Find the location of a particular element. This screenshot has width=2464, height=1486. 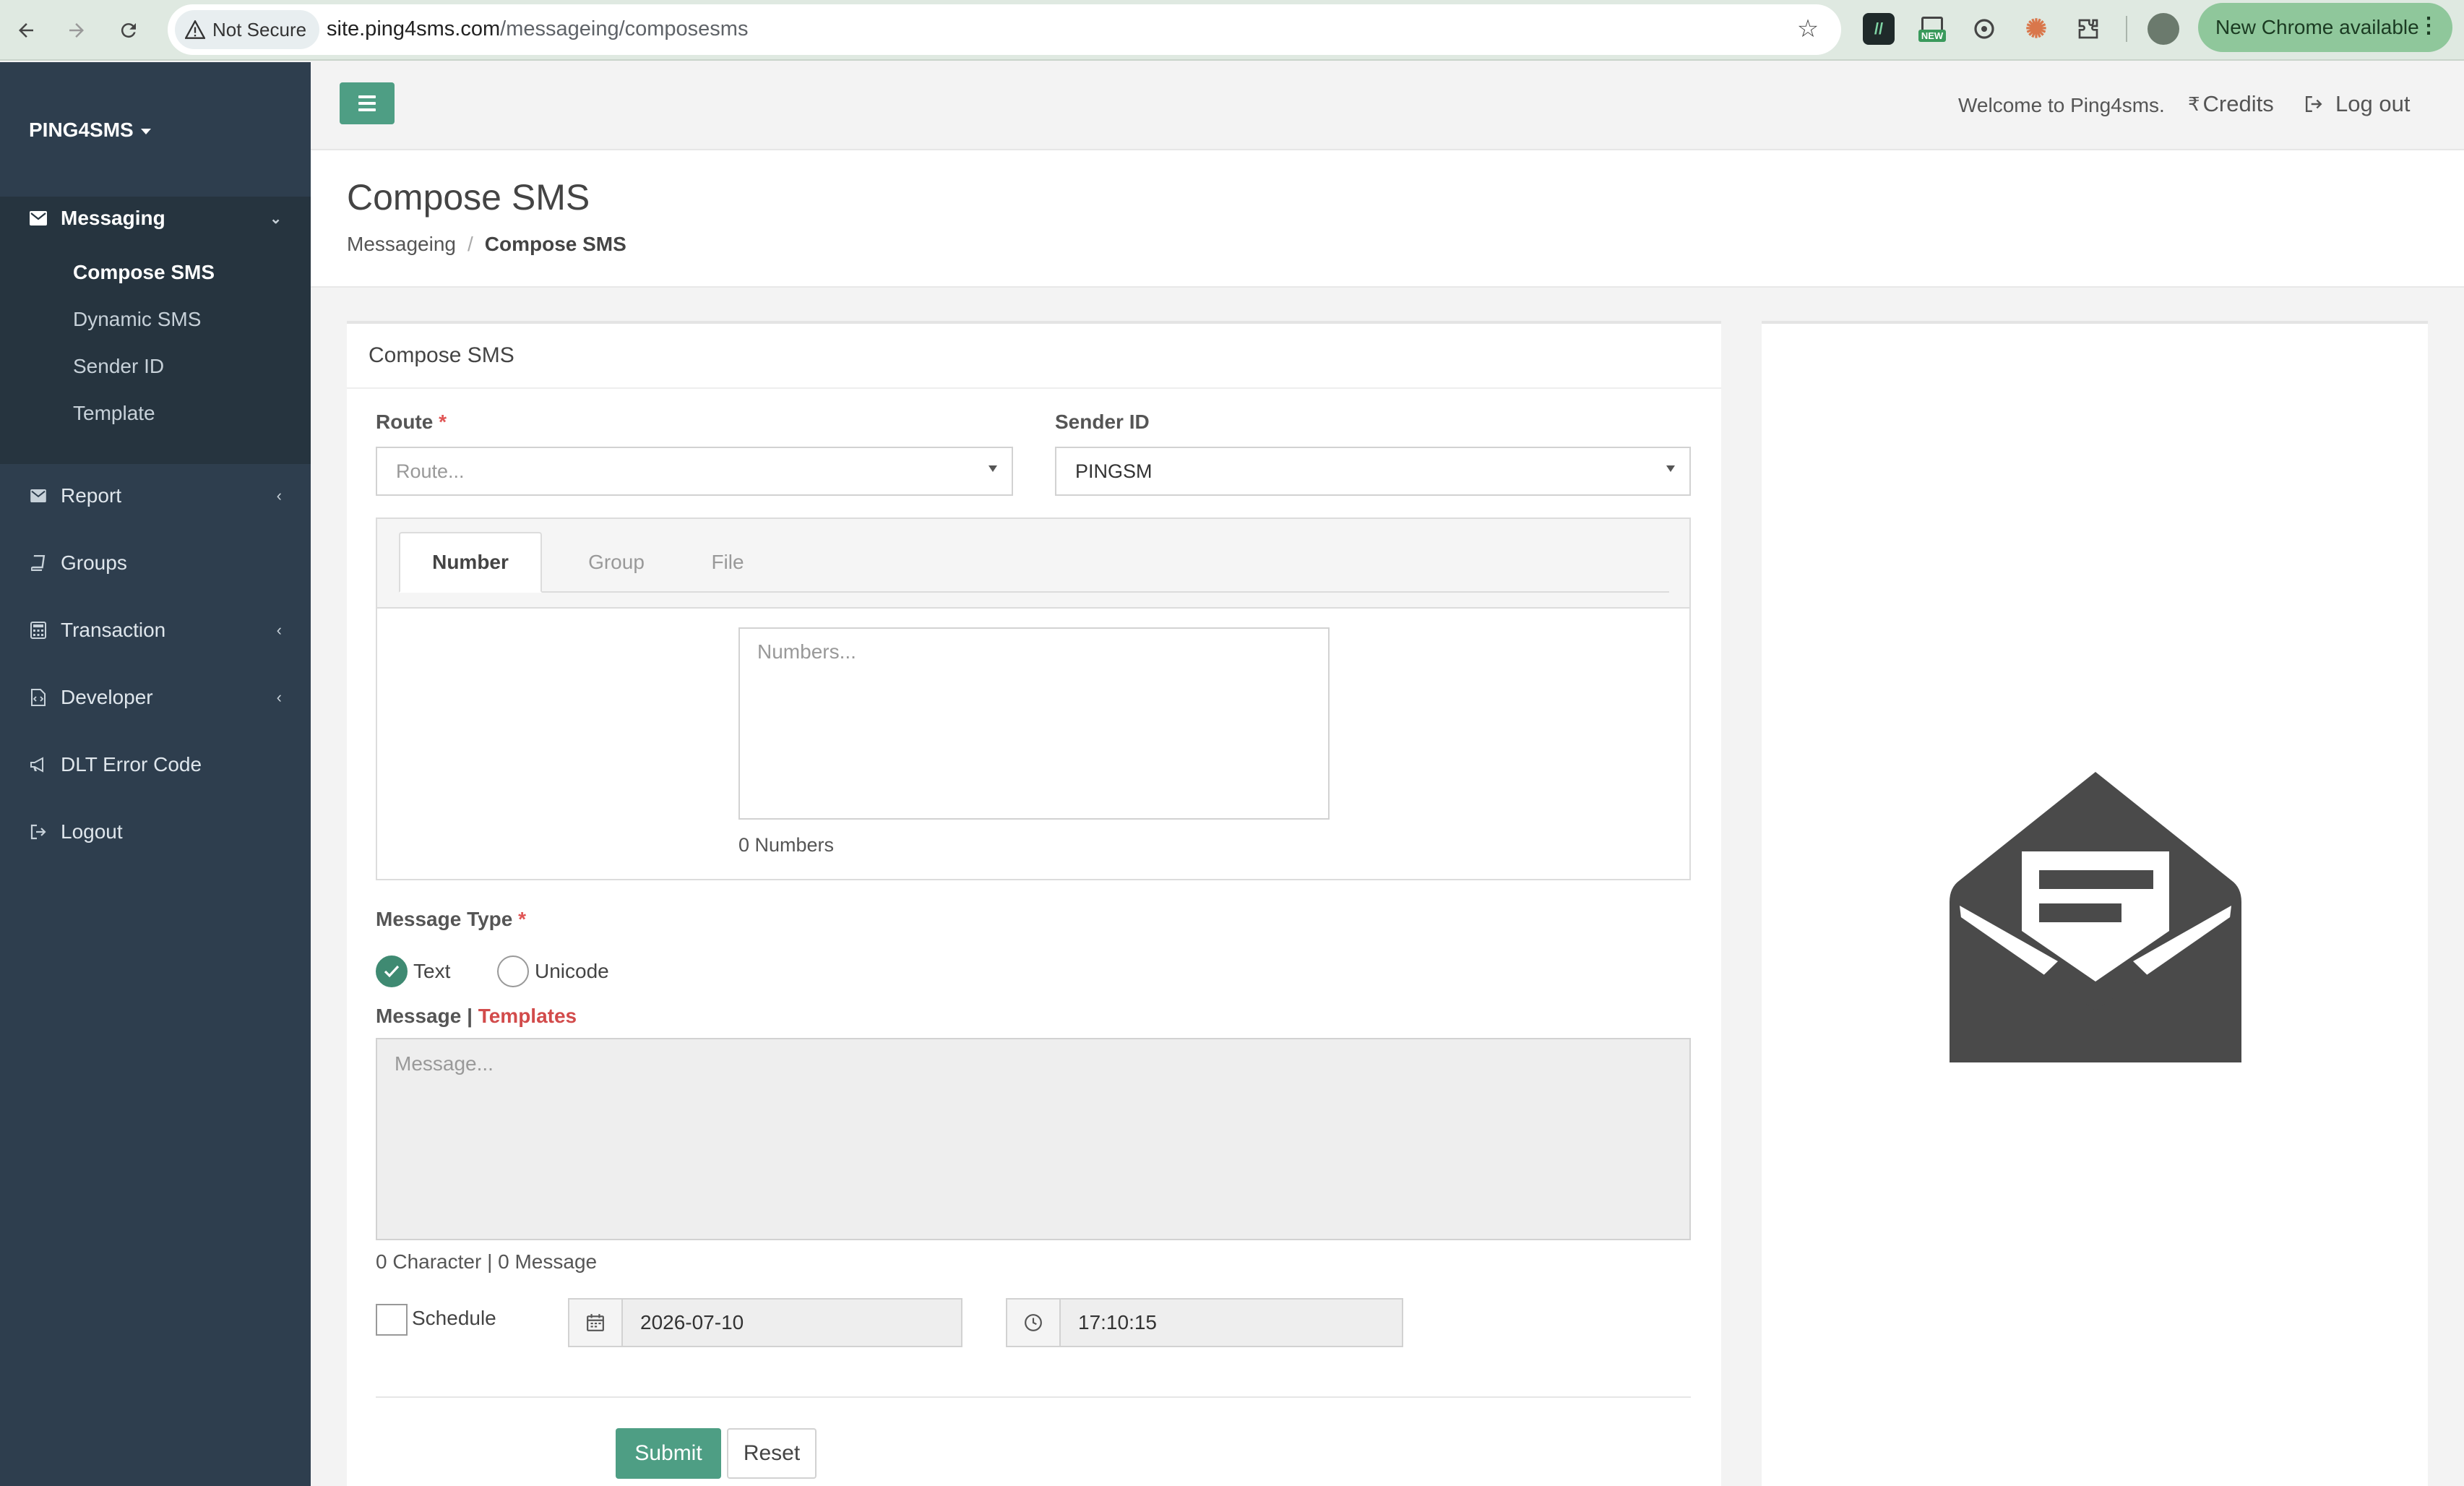

numbers-textarea is located at coordinates (1034, 723).